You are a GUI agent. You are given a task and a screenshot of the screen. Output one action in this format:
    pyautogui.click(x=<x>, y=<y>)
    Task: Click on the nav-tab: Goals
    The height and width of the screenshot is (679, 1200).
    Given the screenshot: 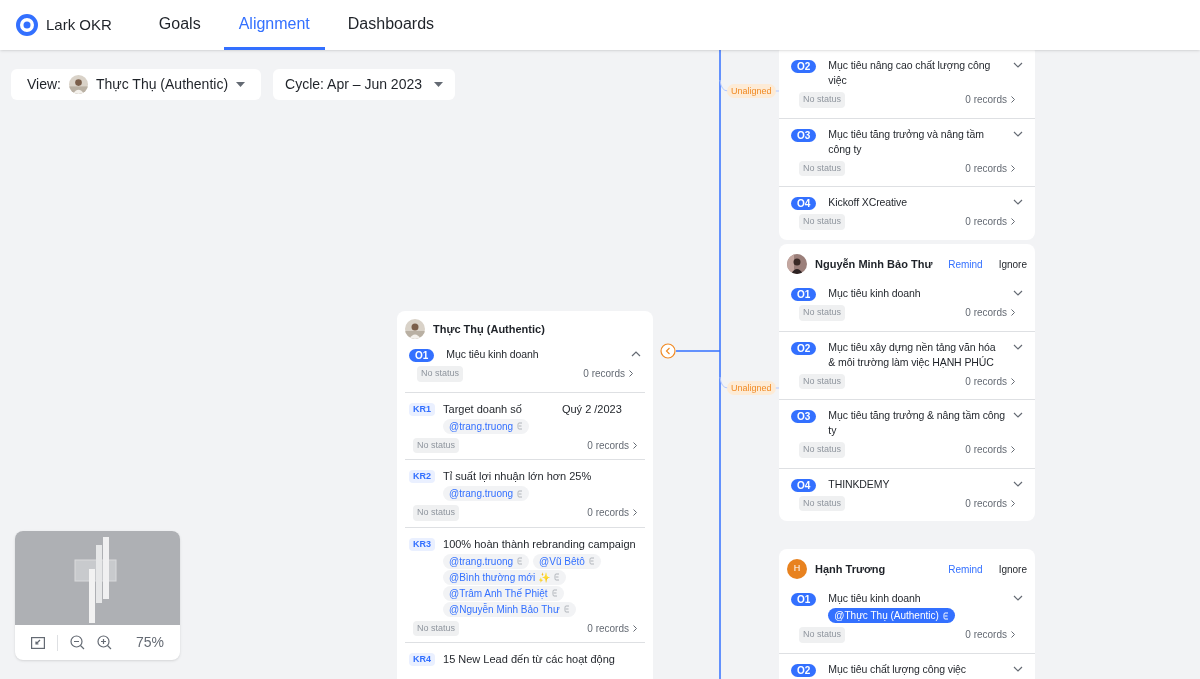 What is the action you would take?
    pyautogui.click(x=179, y=25)
    